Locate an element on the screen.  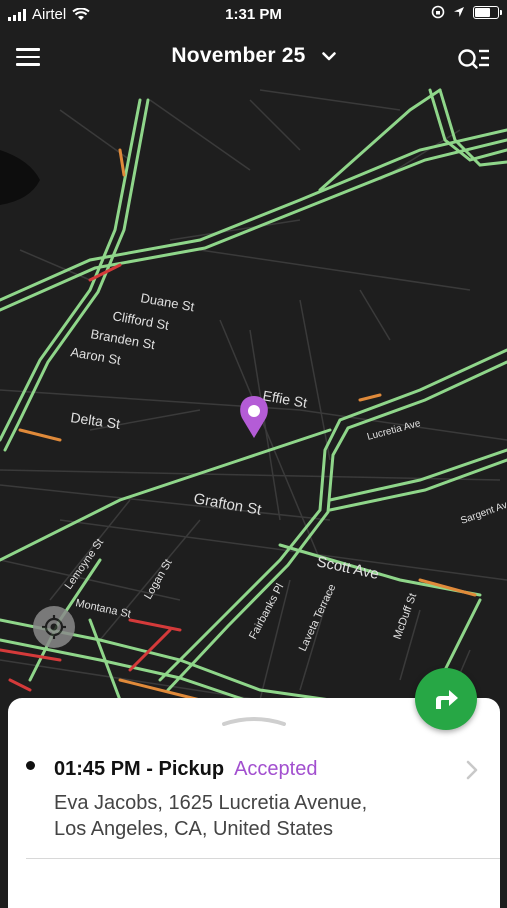
date-label: November 25 is located at coordinates (238, 55).